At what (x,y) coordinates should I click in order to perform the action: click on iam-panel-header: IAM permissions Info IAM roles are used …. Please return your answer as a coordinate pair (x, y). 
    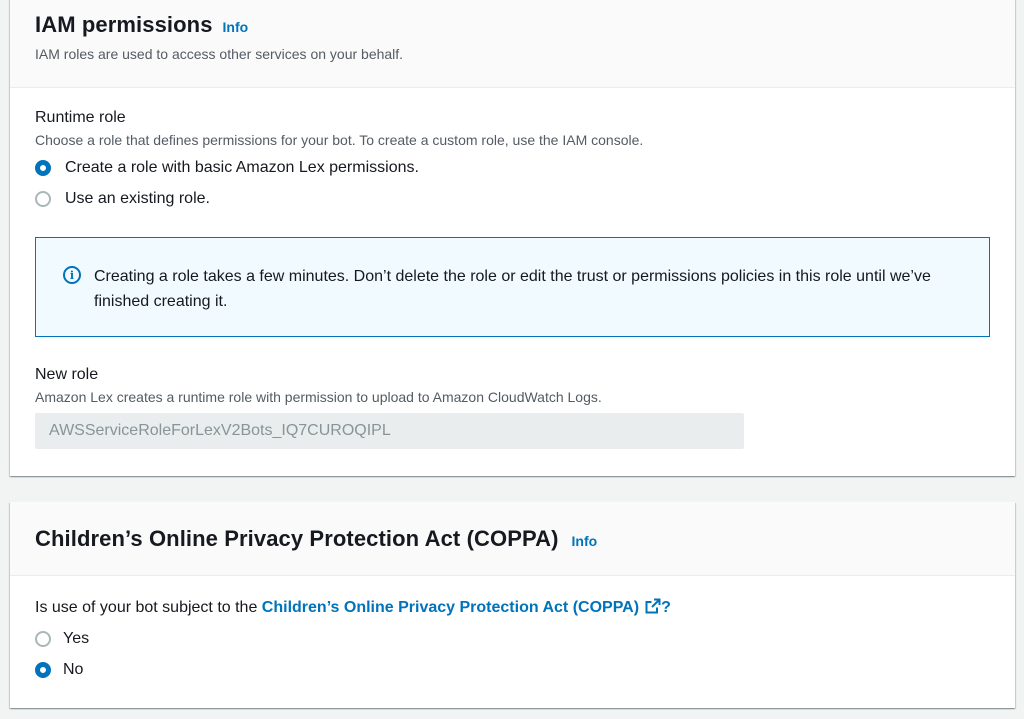
    Looking at the image, I should click on (512, 44).